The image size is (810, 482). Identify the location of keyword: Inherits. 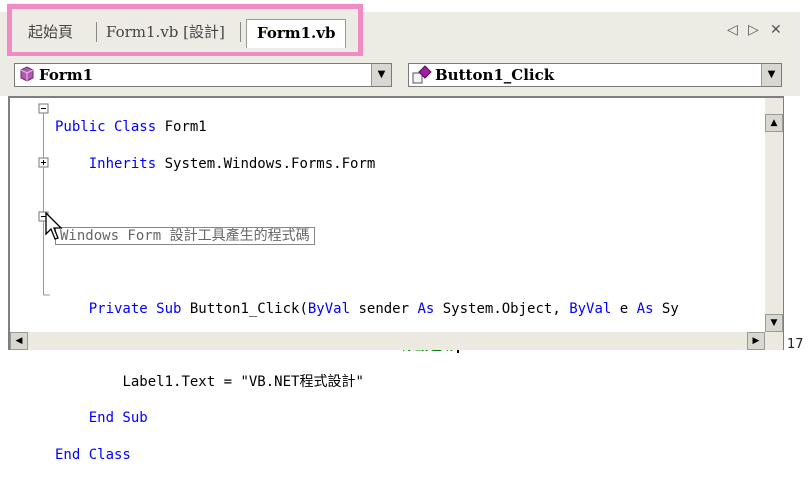
(122, 163).